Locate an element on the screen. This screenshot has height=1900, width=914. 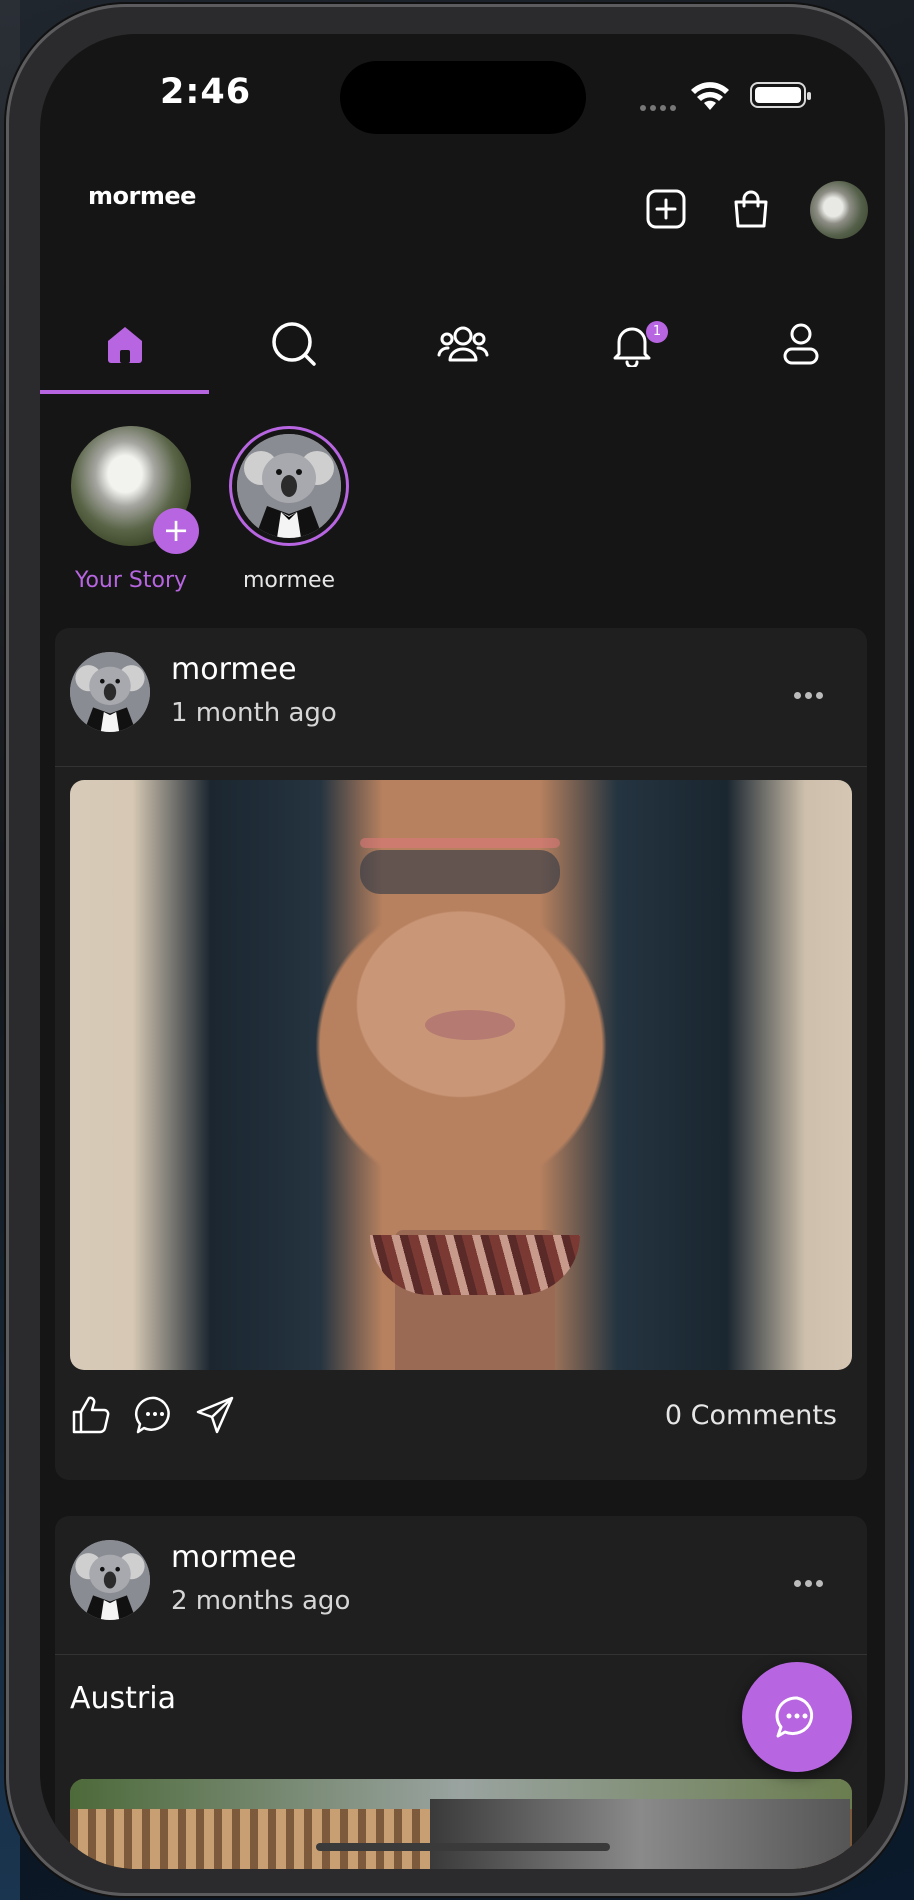
story-avatar is located at coordinates (289, 486).